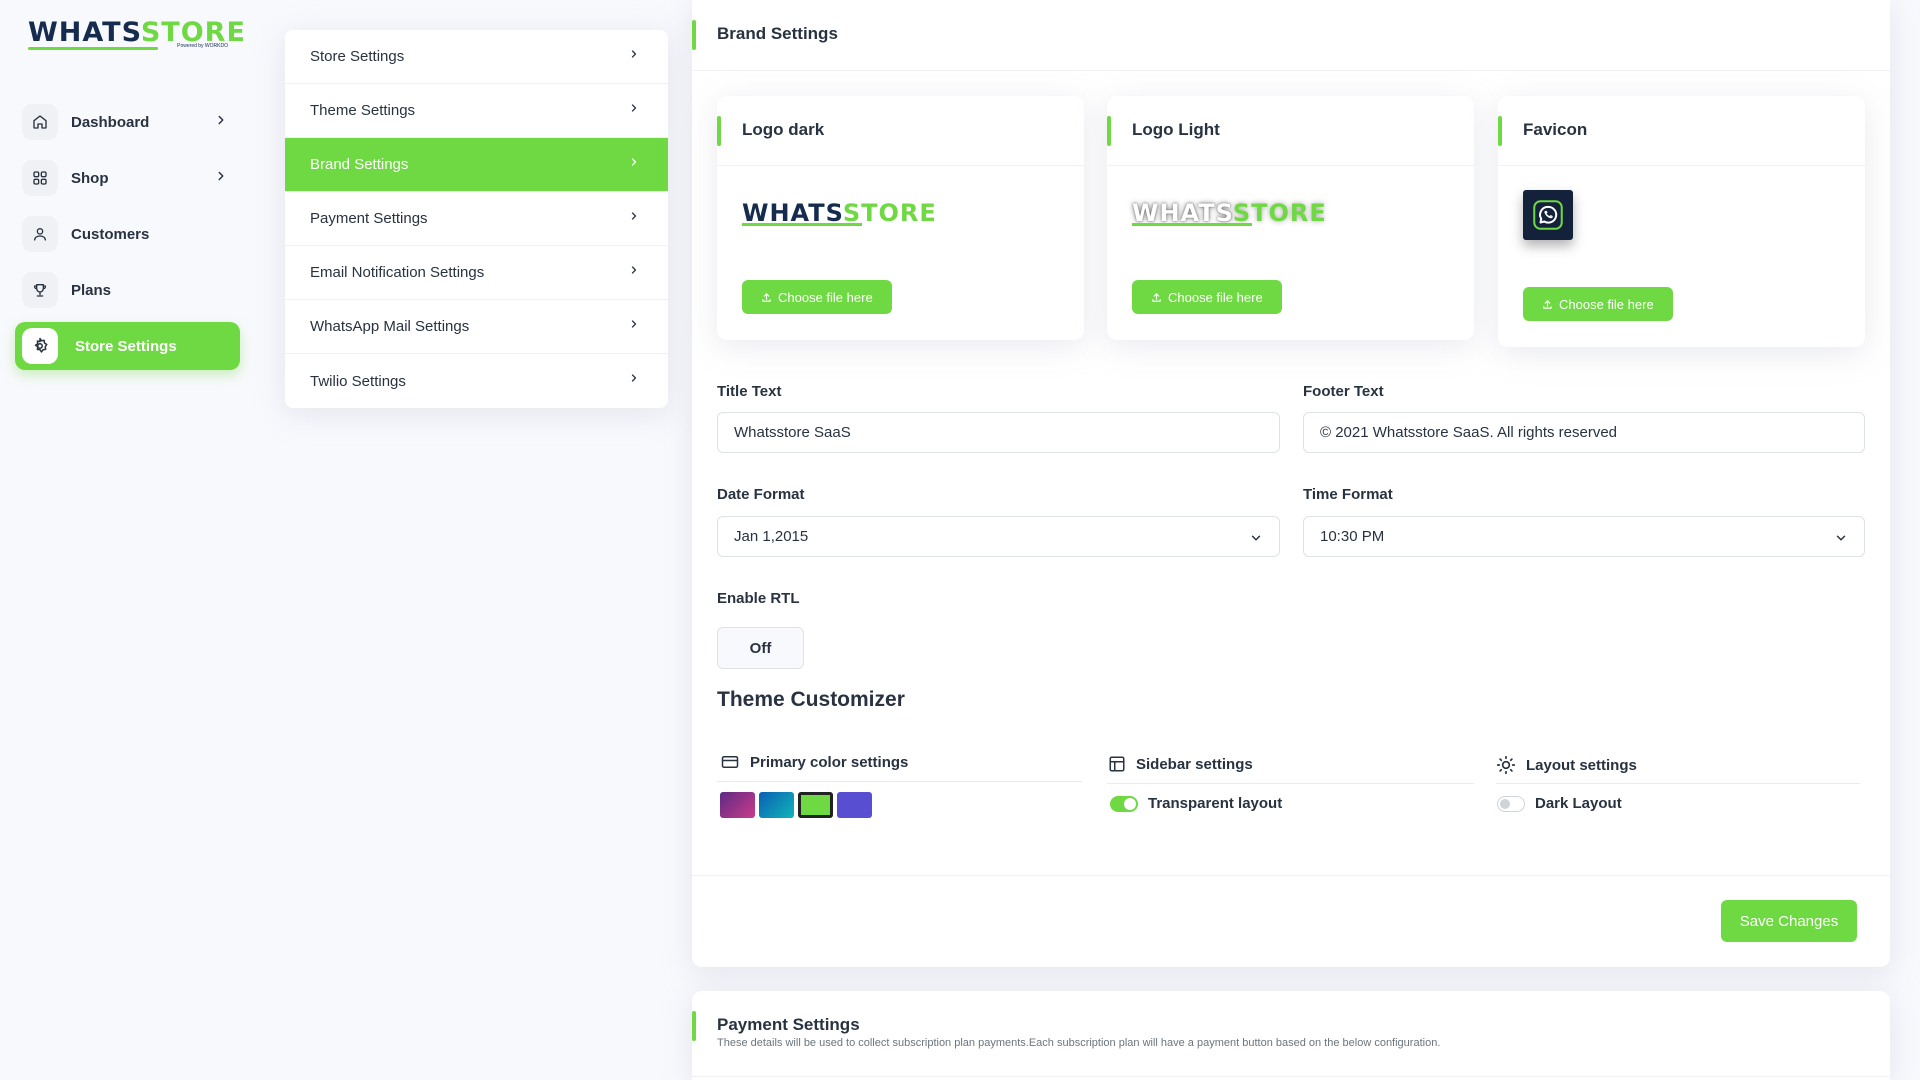 This screenshot has height=1080, width=1920. What do you see at coordinates (390, 326) in the screenshot?
I see `menu-item-label: WhatsApp Mail Settings` at bounding box center [390, 326].